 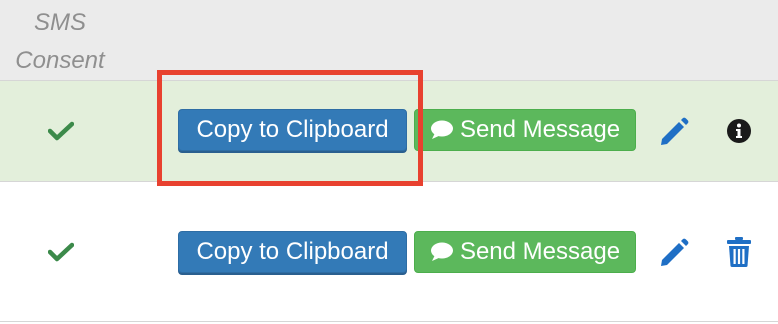 What do you see at coordinates (389, 321) in the screenshot?
I see `table-bottom-border` at bounding box center [389, 321].